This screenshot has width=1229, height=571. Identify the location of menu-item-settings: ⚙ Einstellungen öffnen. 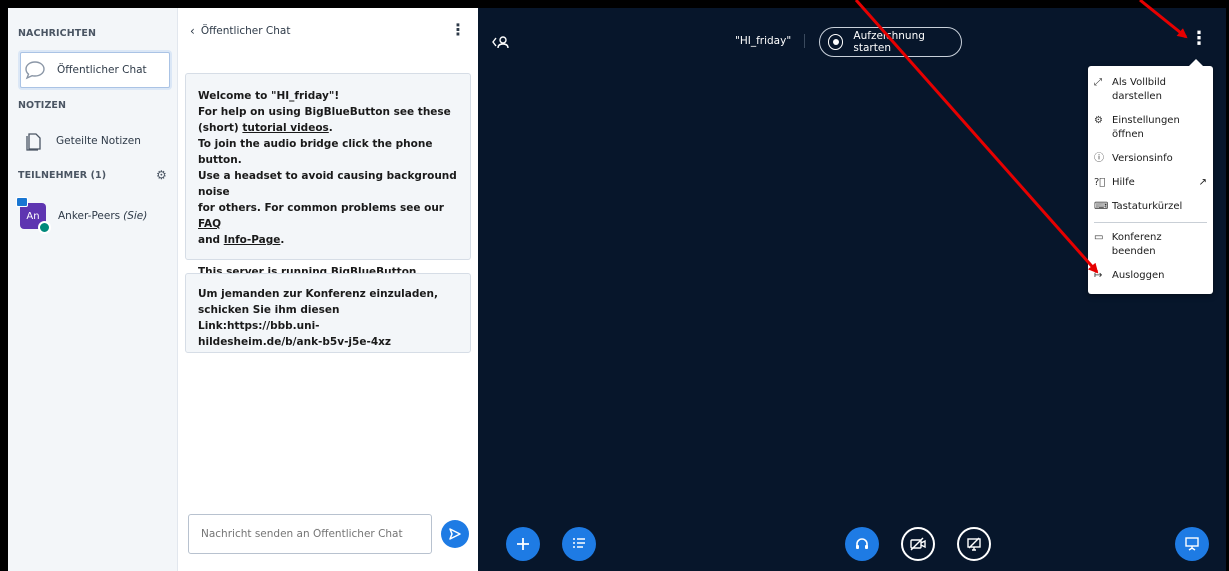
(1150, 128).